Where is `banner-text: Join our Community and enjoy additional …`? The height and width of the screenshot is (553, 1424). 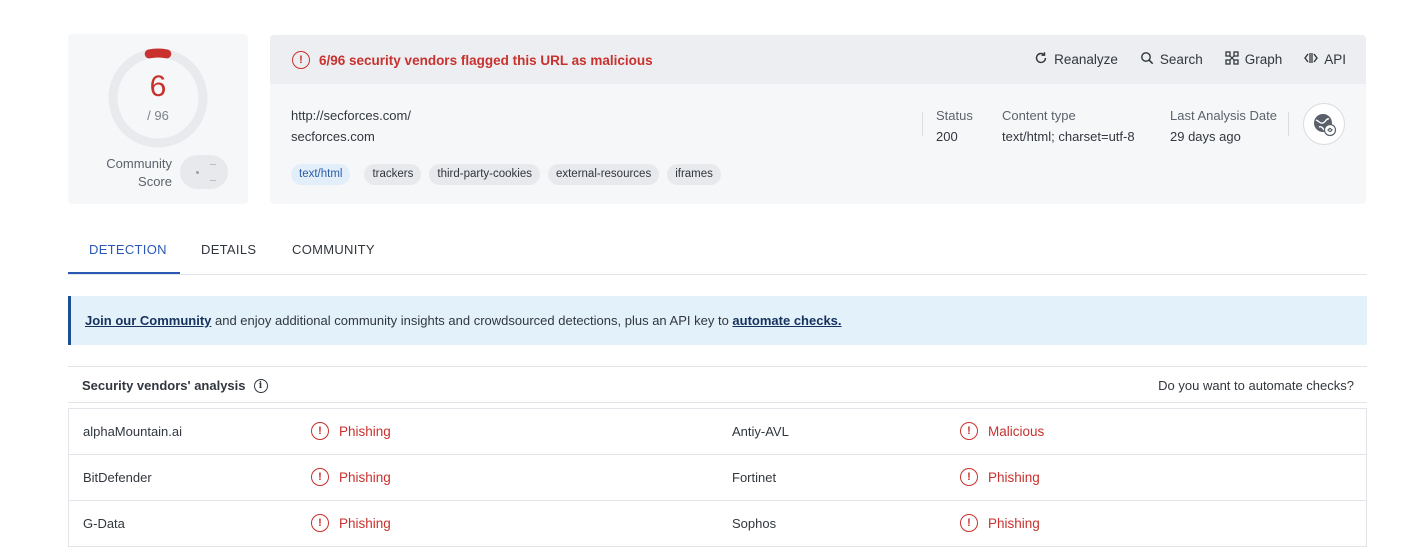
banner-text: Join our Community and enjoy additional … is located at coordinates (463, 320).